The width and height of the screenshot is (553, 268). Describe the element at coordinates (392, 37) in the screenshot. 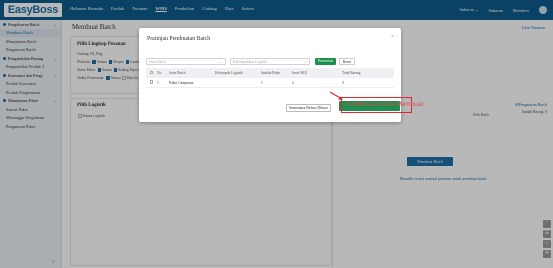

I see `close-icon: ×` at that location.